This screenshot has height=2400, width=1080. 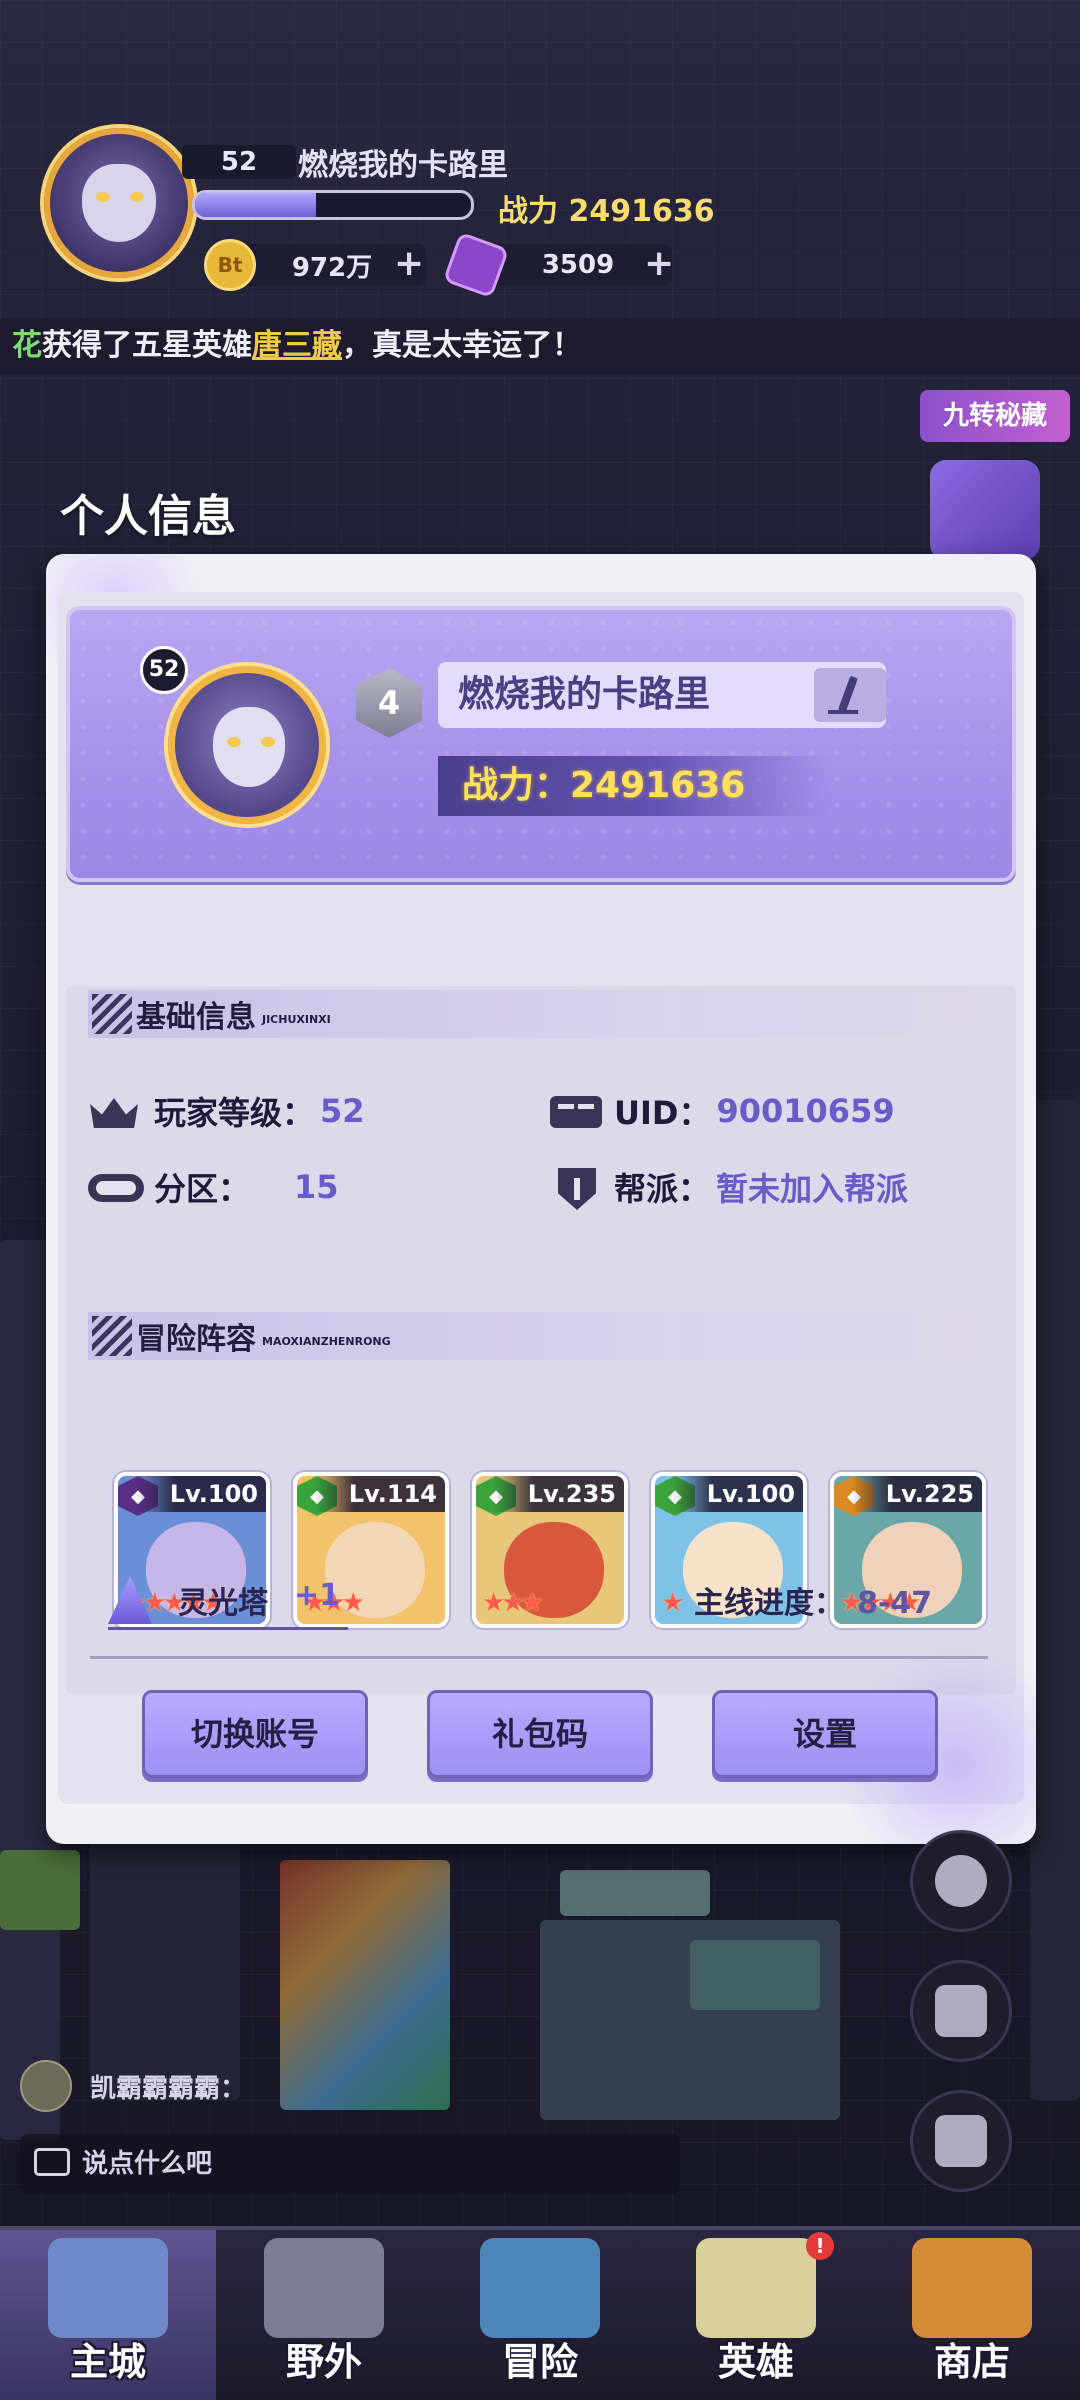 What do you see at coordinates (342, 1111) in the screenshot?
I see `player-level-value: 52` at bounding box center [342, 1111].